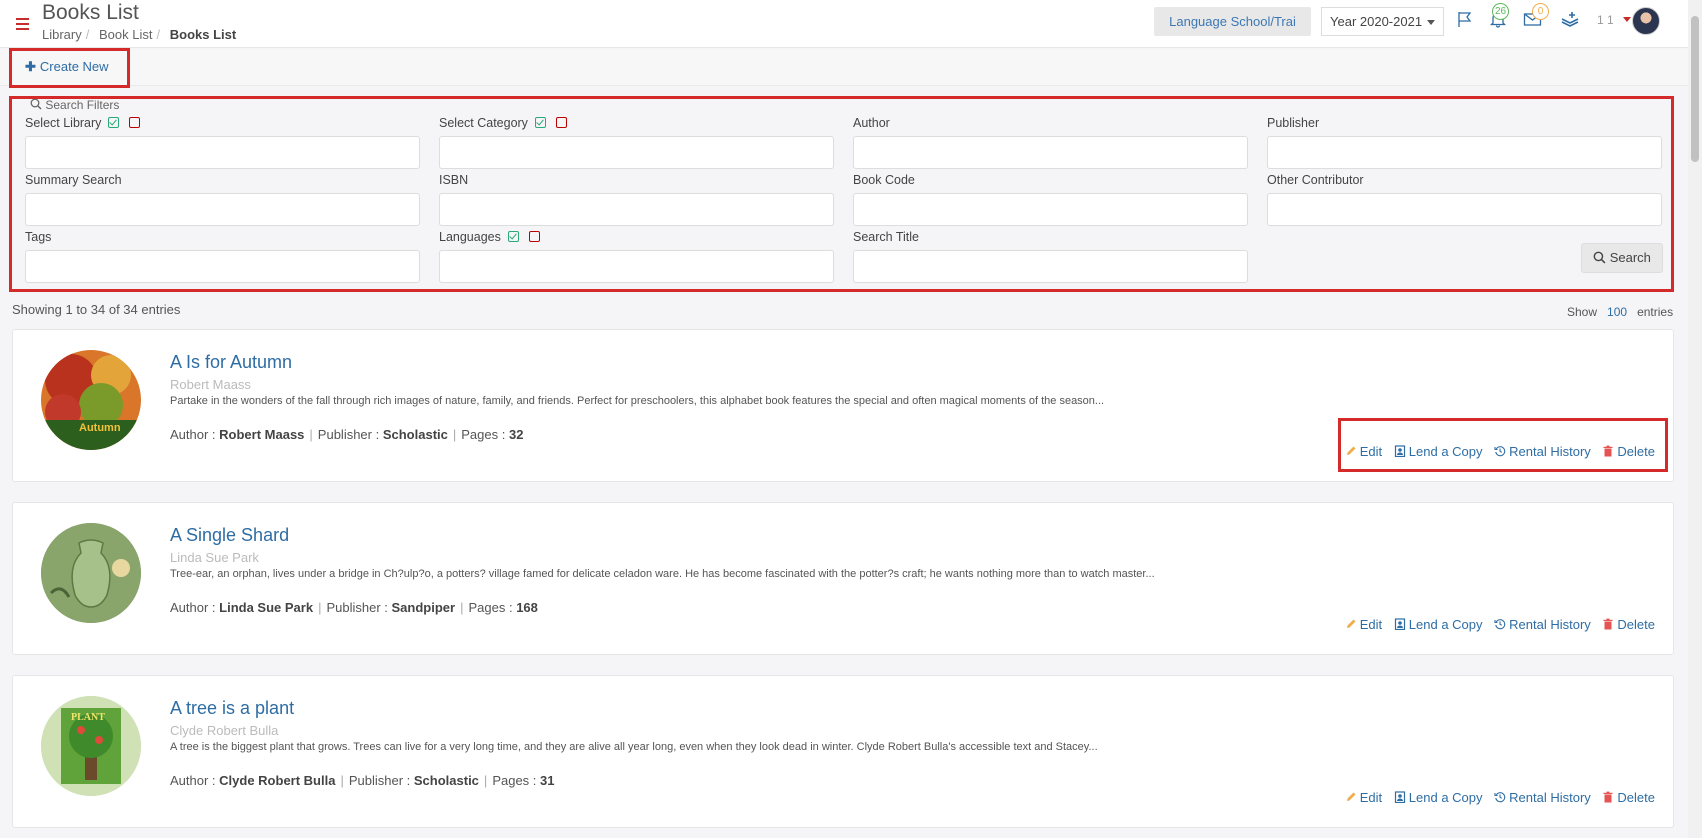 The height and width of the screenshot is (838, 1702). I want to click on summary-search-input, so click(222, 209).